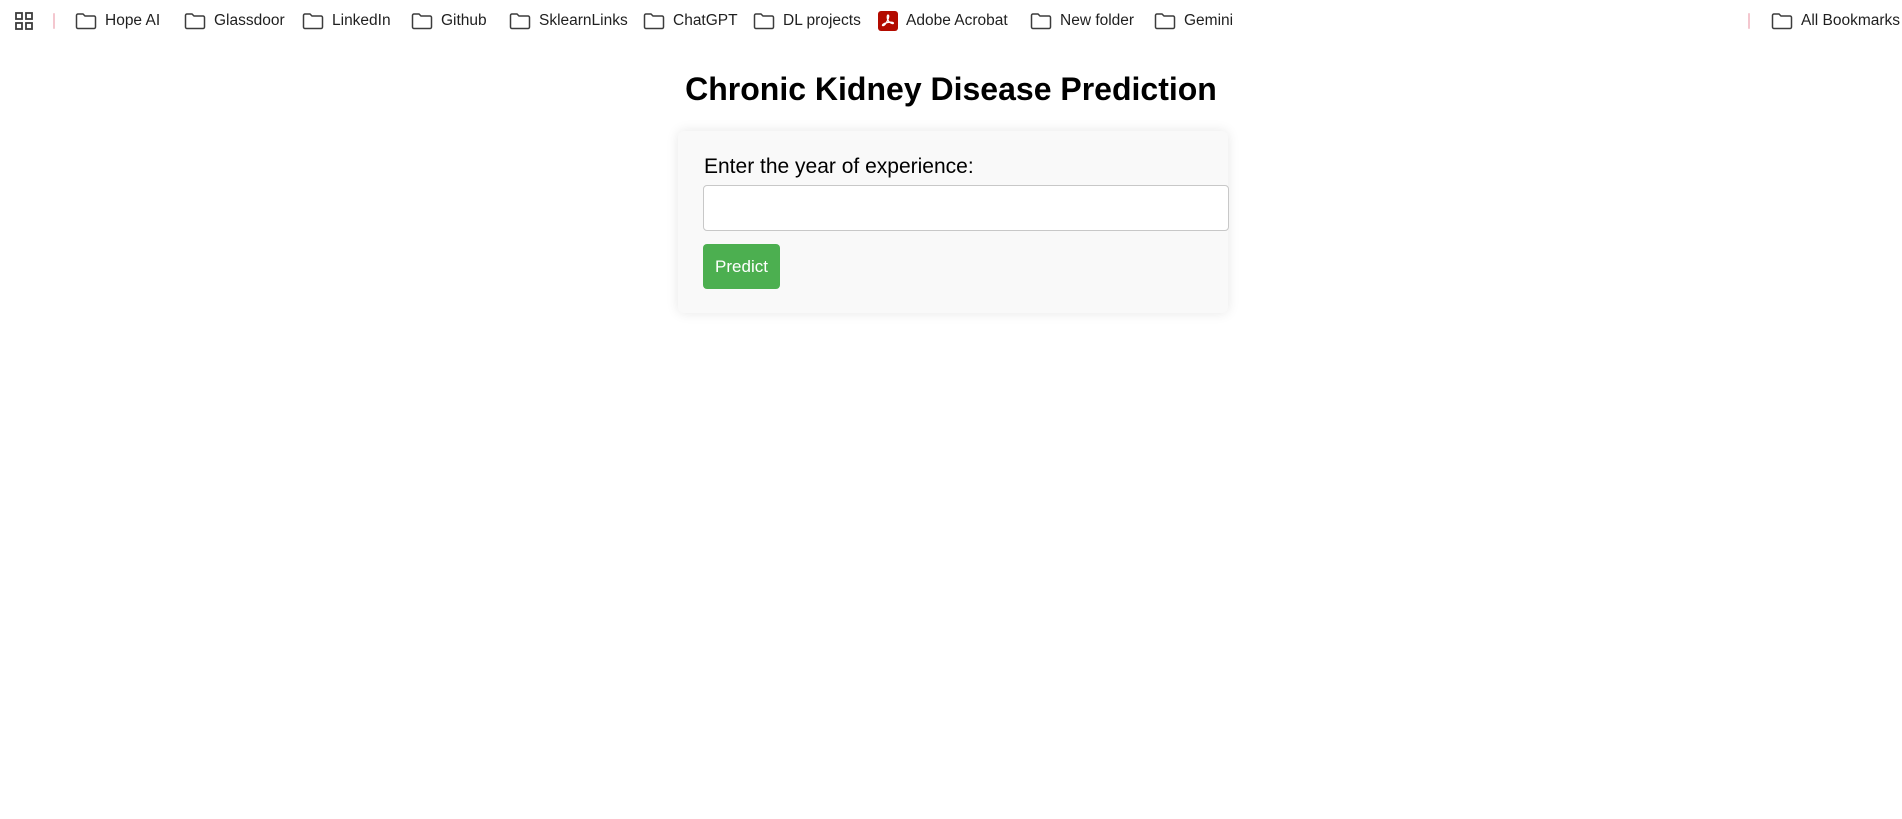 Image resolution: width=1902 pixels, height=819 pixels. I want to click on bookmark-label: New folder, so click(1097, 21).